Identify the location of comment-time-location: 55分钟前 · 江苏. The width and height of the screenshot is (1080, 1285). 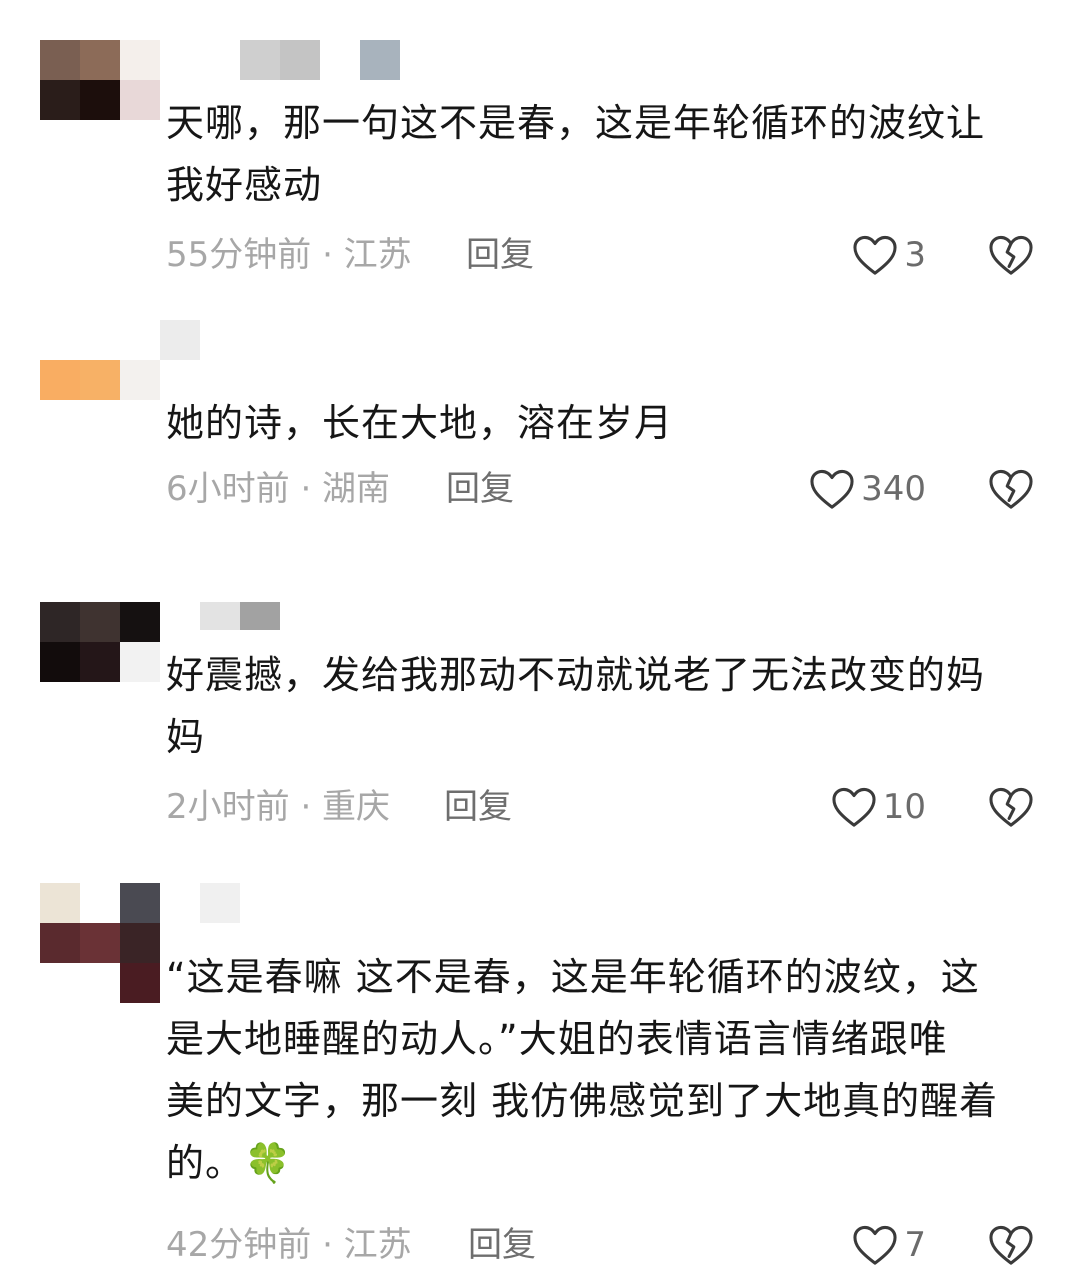
(289, 255).